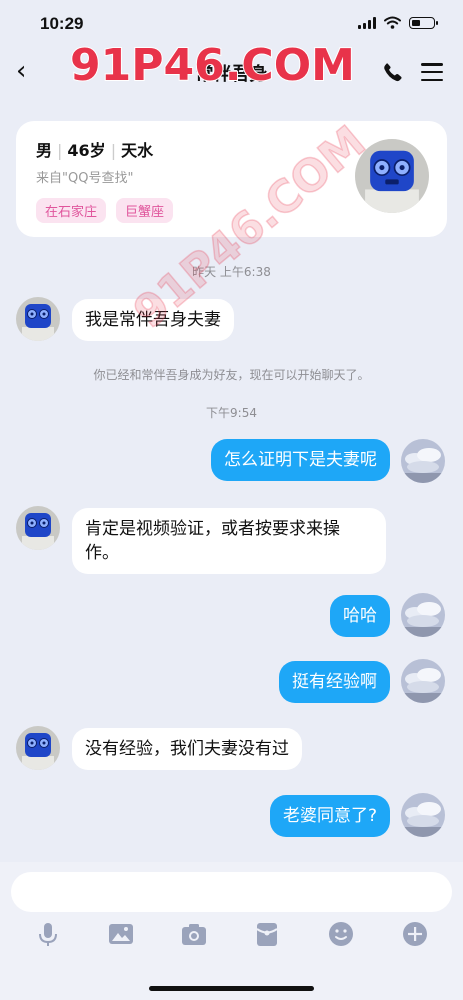 The width and height of the screenshot is (463, 1000). What do you see at coordinates (415, 934) in the screenshot?
I see `plus-icon` at bounding box center [415, 934].